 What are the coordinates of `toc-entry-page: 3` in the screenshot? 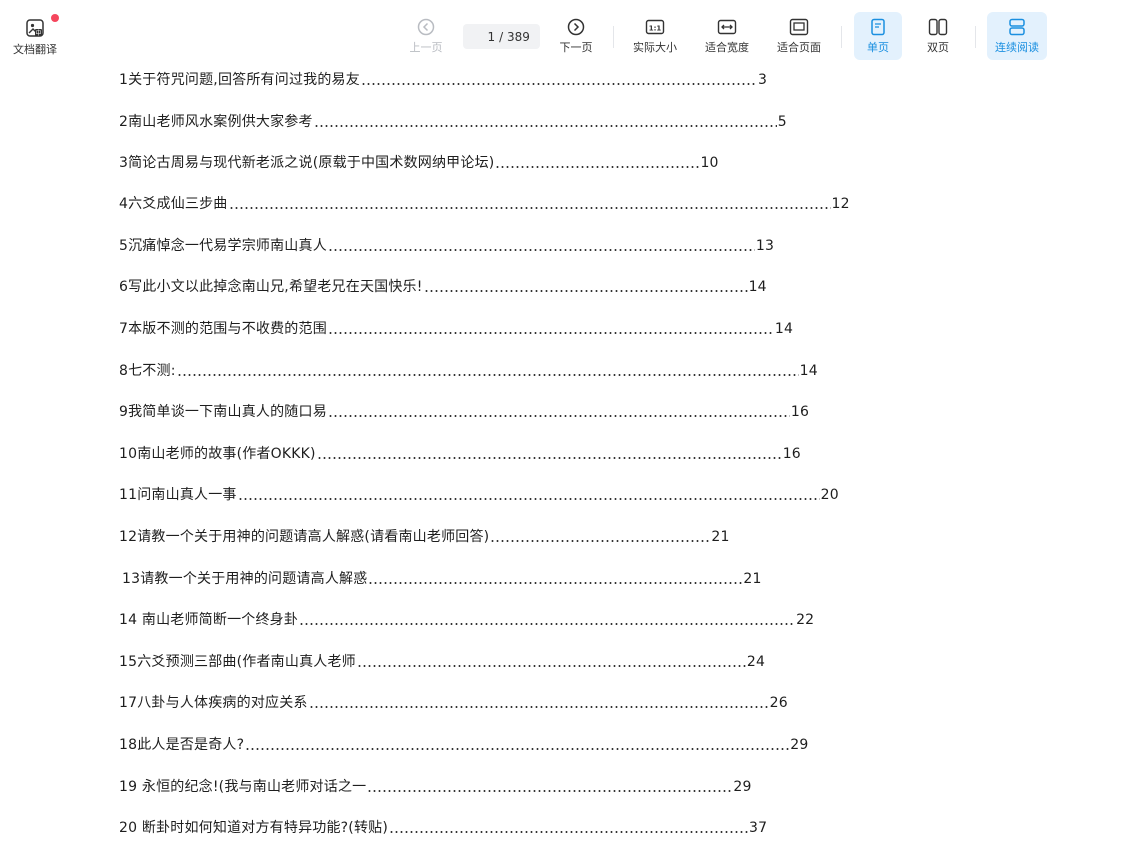 It's located at (762, 80).